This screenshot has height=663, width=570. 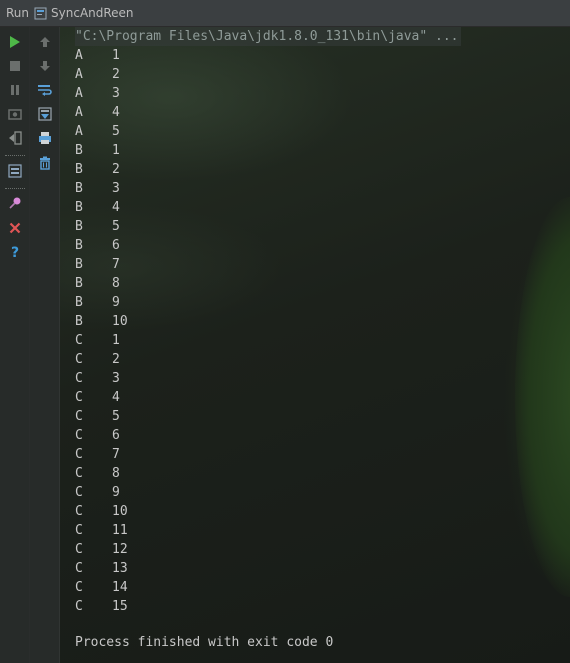 I want to click on console-line: C8, so click(x=101, y=473).